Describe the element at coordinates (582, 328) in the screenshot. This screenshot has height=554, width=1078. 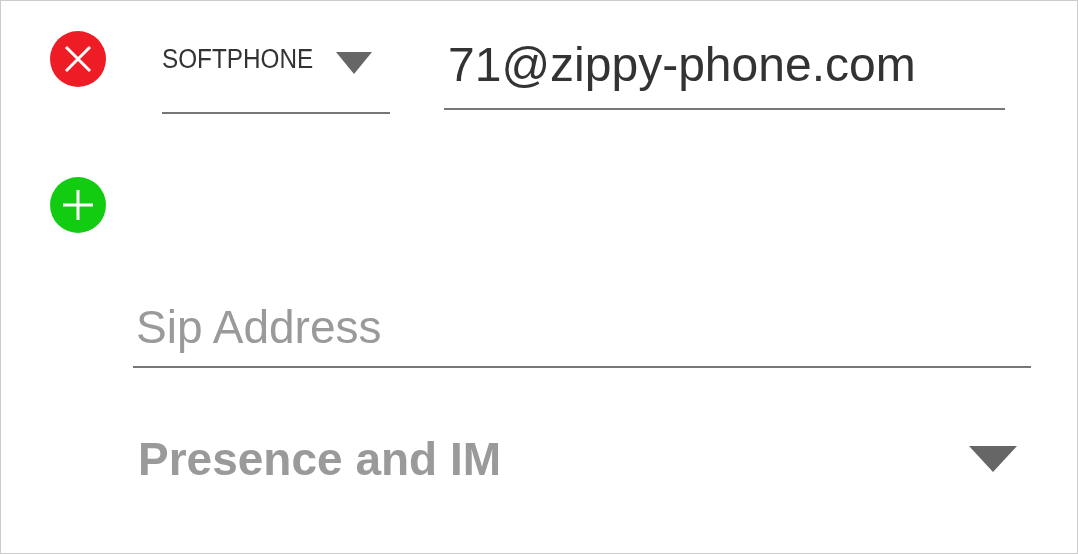
I see `sip-address-field: Sip Address` at that location.